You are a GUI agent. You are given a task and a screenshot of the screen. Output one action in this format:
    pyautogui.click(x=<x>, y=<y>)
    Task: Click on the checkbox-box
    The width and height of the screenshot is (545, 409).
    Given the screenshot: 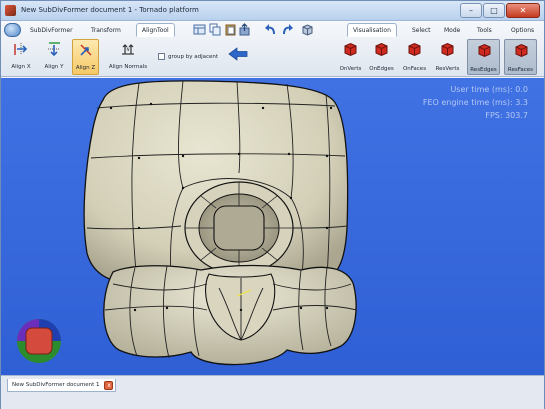 What is the action you would take?
    pyautogui.click(x=161, y=56)
    